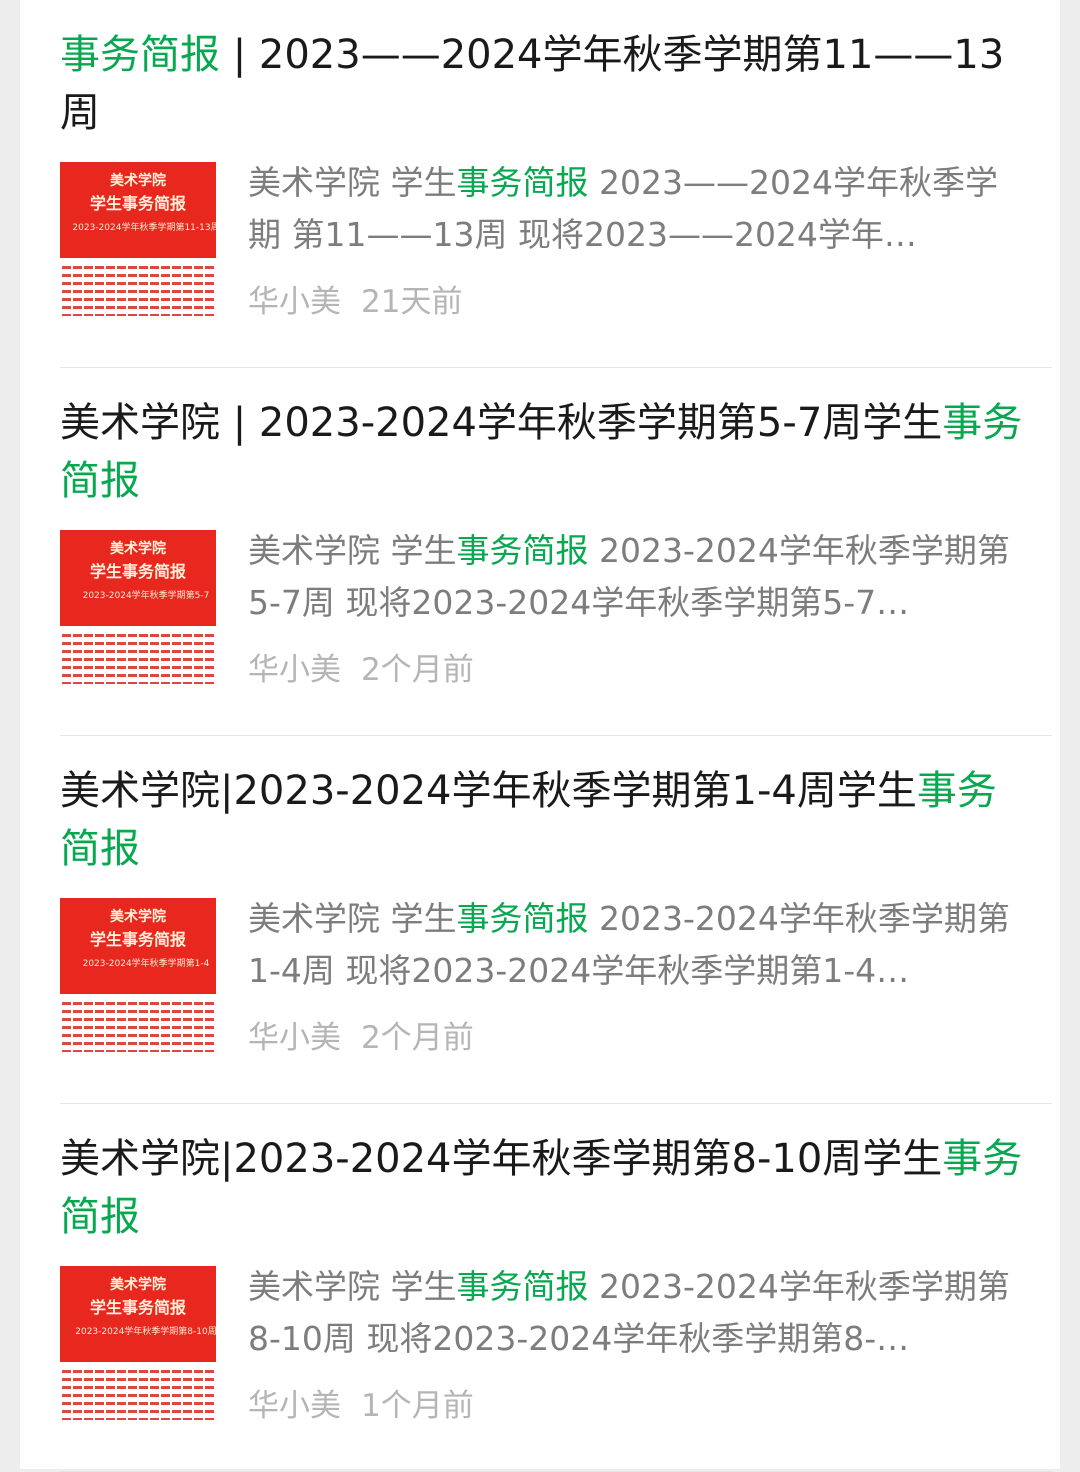  I want to click on title-text: 美术学院|2023-2024学年秋季学期第8-10周学生, so click(501, 1159).